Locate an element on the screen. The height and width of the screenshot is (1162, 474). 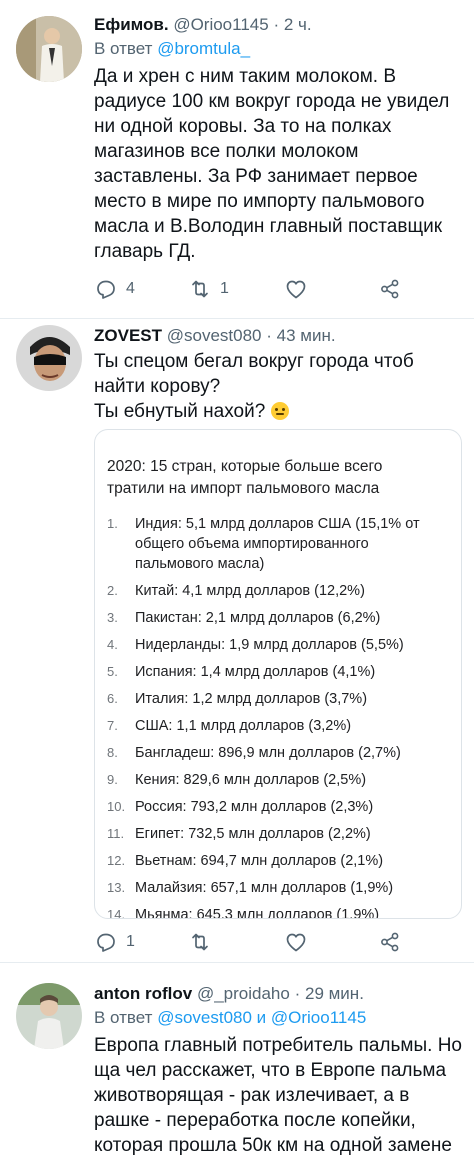
list-item: 3. Пакистан: 2,1 млрд долларов (6,2%) is located at coordinates (279, 618).